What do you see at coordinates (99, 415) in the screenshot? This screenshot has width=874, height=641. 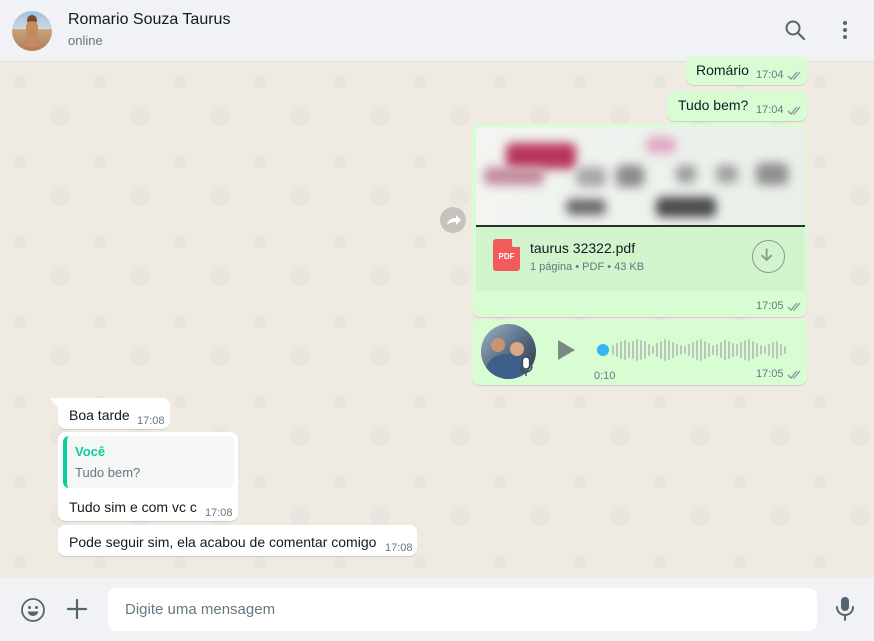 I see `message-text: Boa tarde` at bounding box center [99, 415].